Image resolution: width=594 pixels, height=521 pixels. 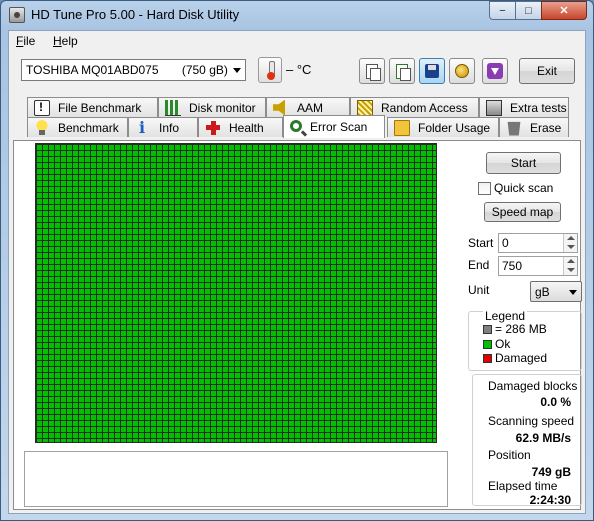 I want to click on lightbulb-icon, so click(x=42, y=127).